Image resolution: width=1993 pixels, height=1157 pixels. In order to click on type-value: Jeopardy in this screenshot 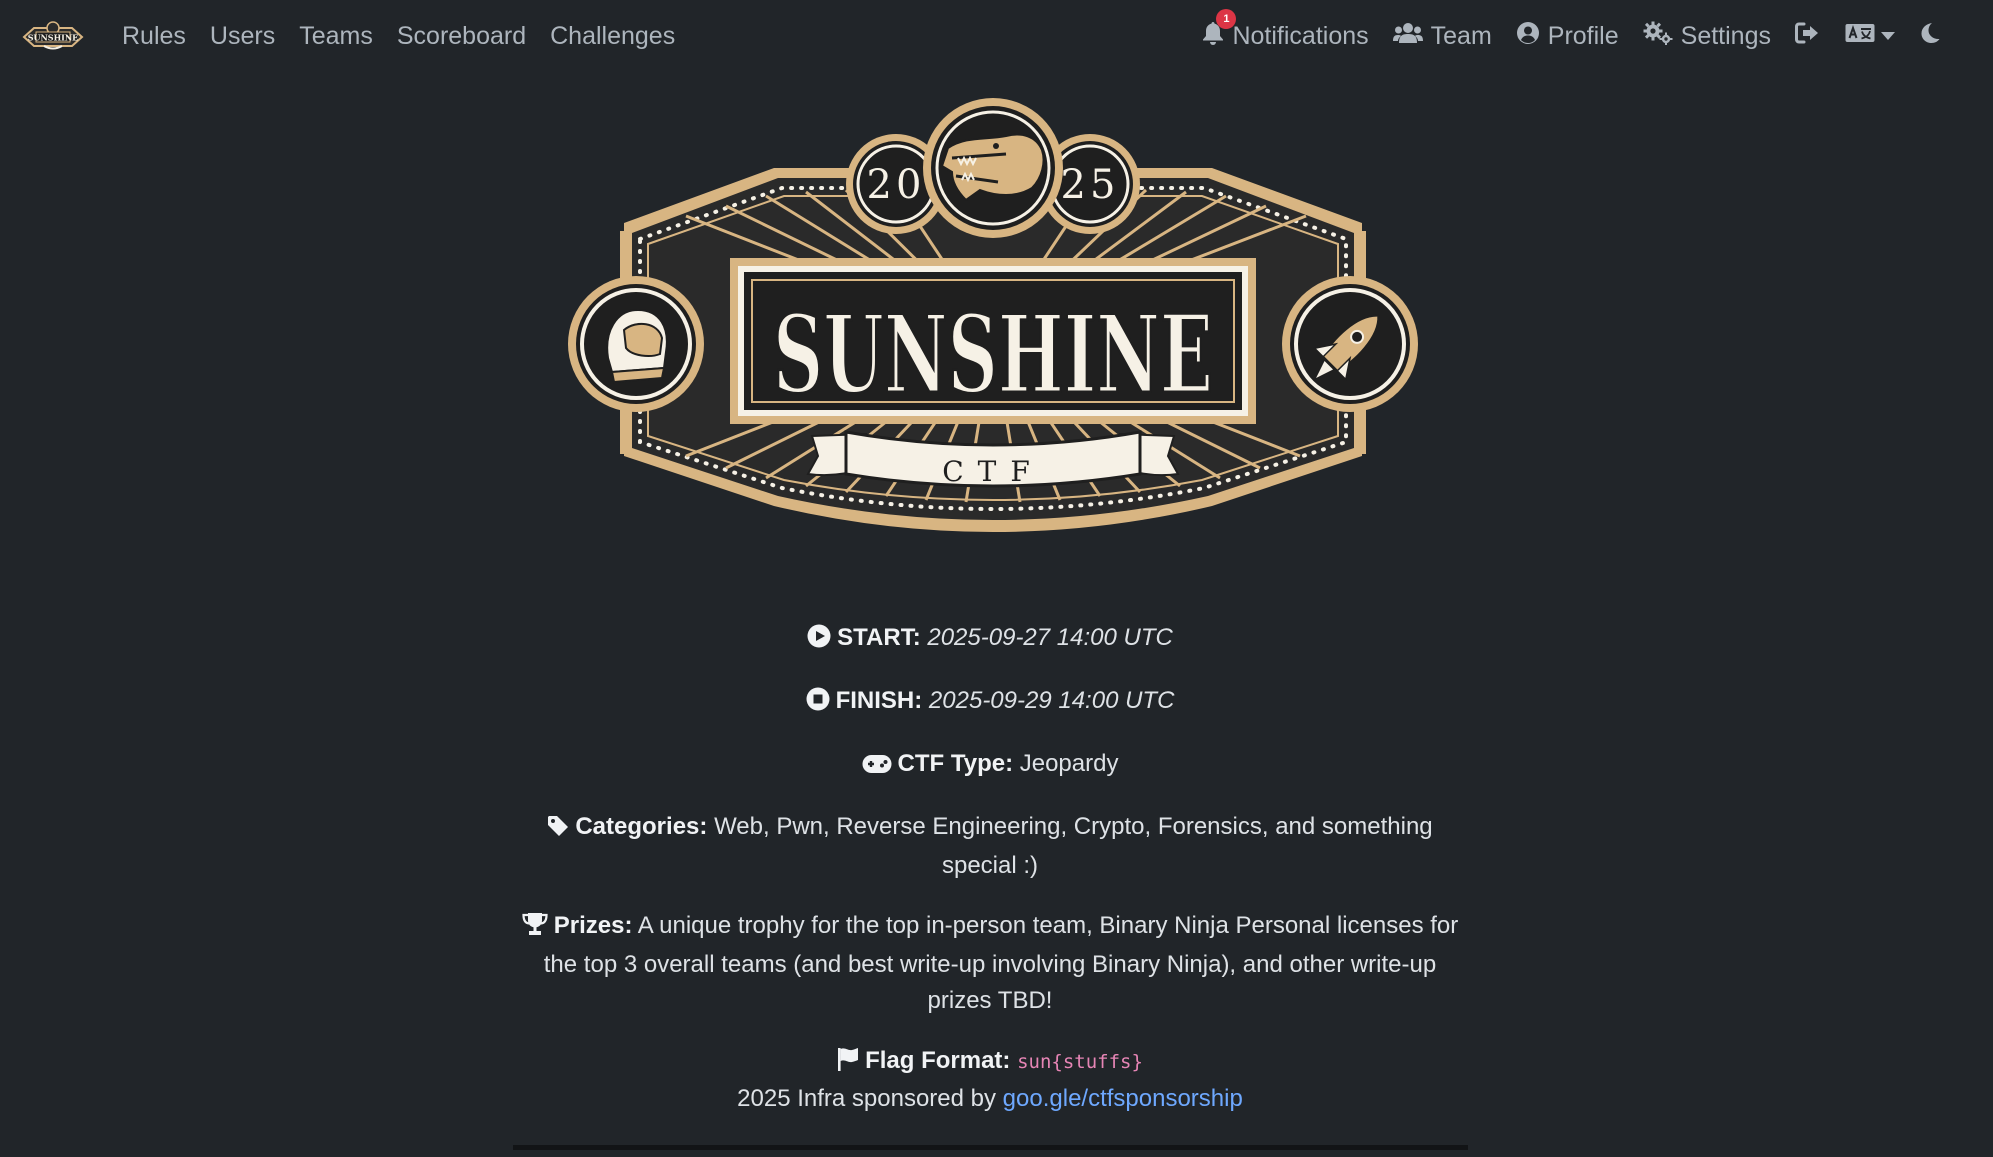, I will do `click(1069, 763)`.